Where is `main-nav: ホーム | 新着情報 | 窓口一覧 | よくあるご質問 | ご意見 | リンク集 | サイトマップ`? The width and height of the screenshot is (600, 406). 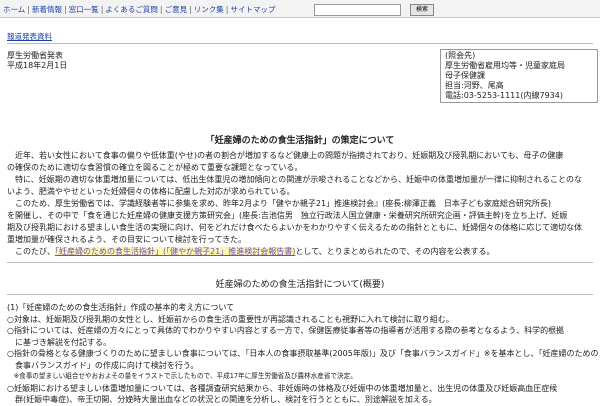
main-nav: ホーム | 新着情報 | 窓口一覧 | よくあるご質問 | ご意見 | リンク集 | サイトマップ is located at coordinates (139, 9).